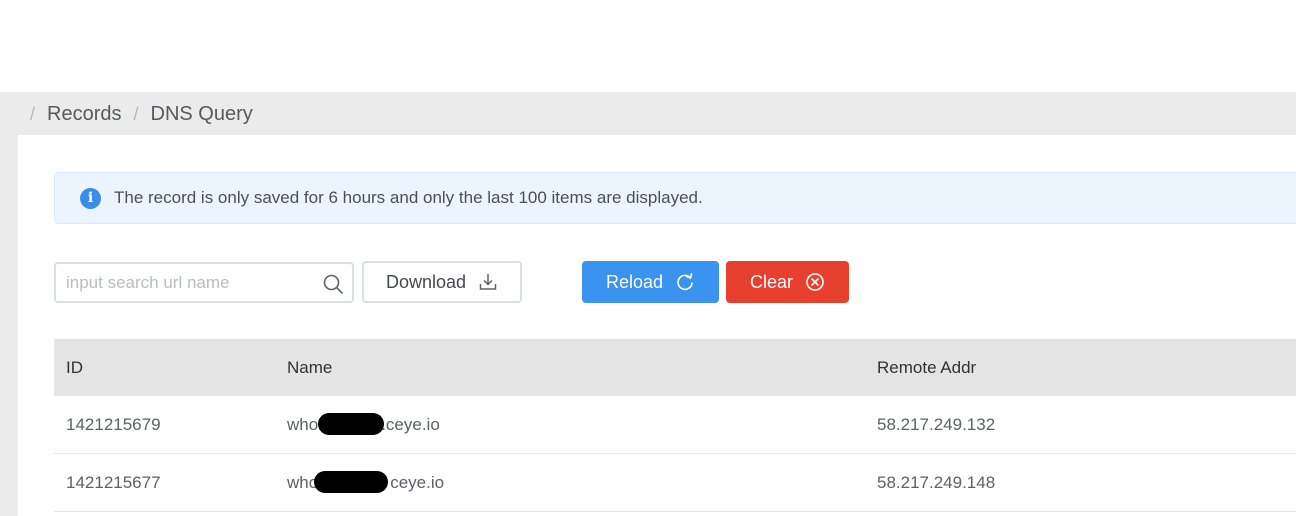 Image resolution: width=1296 pixels, height=516 pixels. I want to click on download-button: Download, so click(442, 282).